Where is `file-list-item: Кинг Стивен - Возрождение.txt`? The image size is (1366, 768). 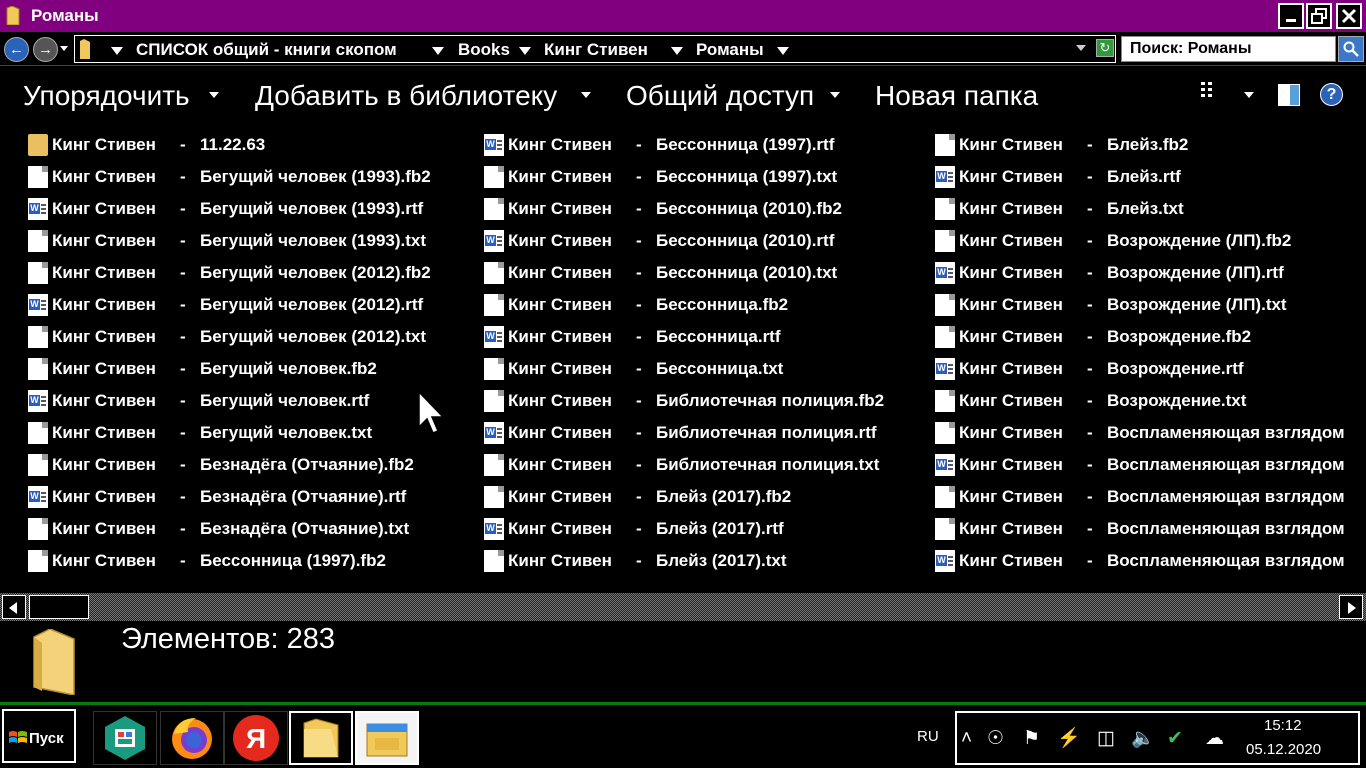 file-list-item: Кинг Стивен - Возрождение.txt is located at coordinates (1150, 402).